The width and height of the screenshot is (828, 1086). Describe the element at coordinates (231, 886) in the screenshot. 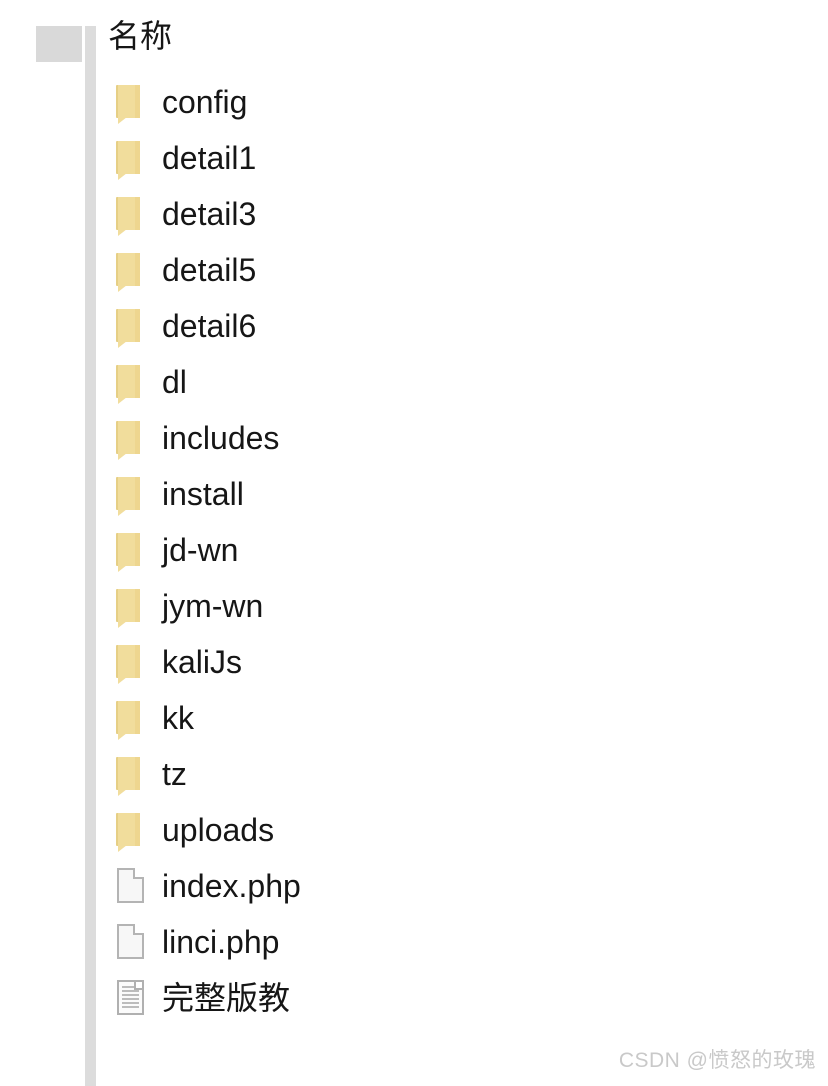

I see `file-list-item-label: index.php` at that location.